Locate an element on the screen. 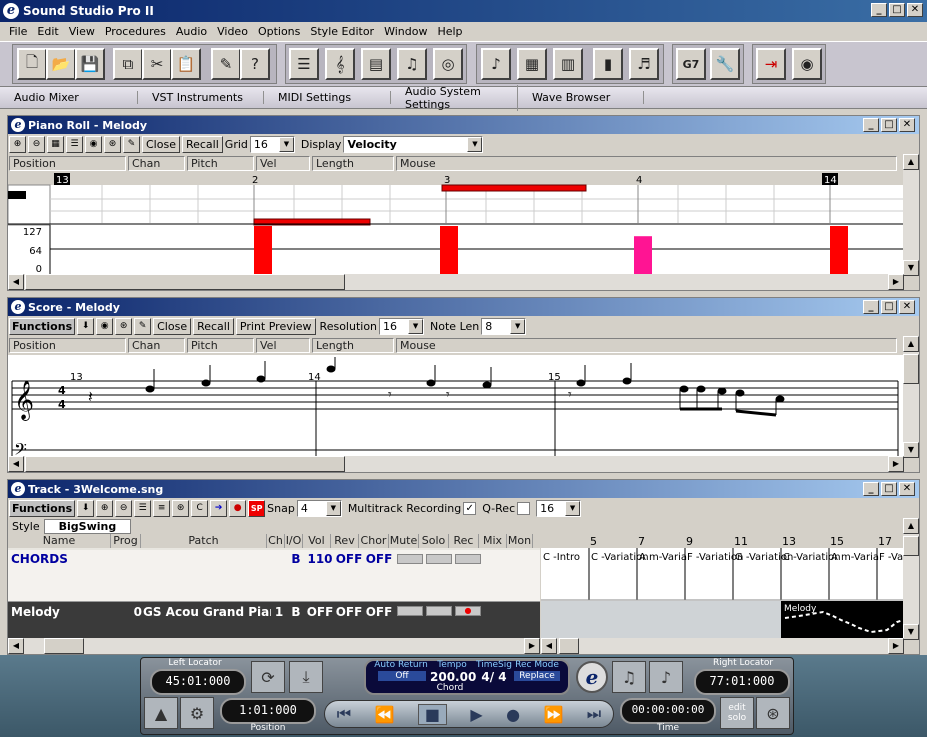 Image resolution: width=927 pixels, height=737 pixels. edit-solo-button: edit solo is located at coordinates (737, 713).